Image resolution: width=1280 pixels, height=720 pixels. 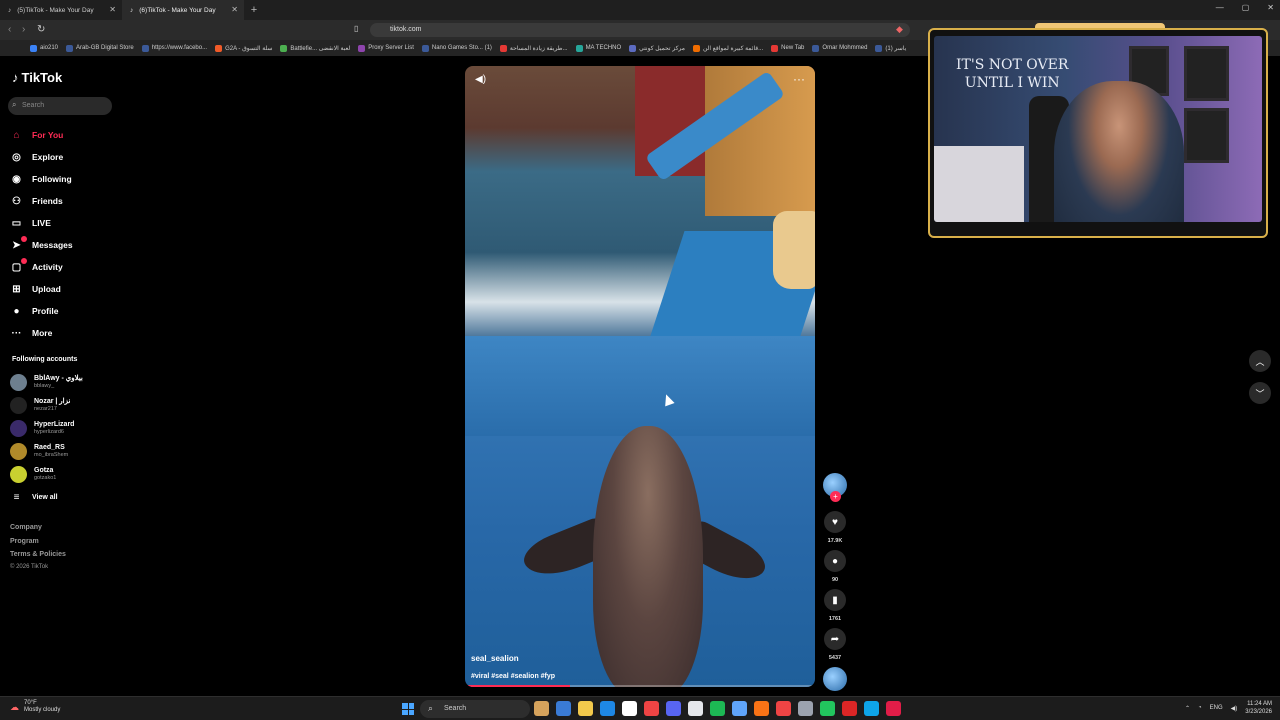 What do you see at coordinates (835, 527) in the screenshot?
I see `like-button: ♥ 17.9K` at bounding box center [835, 527].